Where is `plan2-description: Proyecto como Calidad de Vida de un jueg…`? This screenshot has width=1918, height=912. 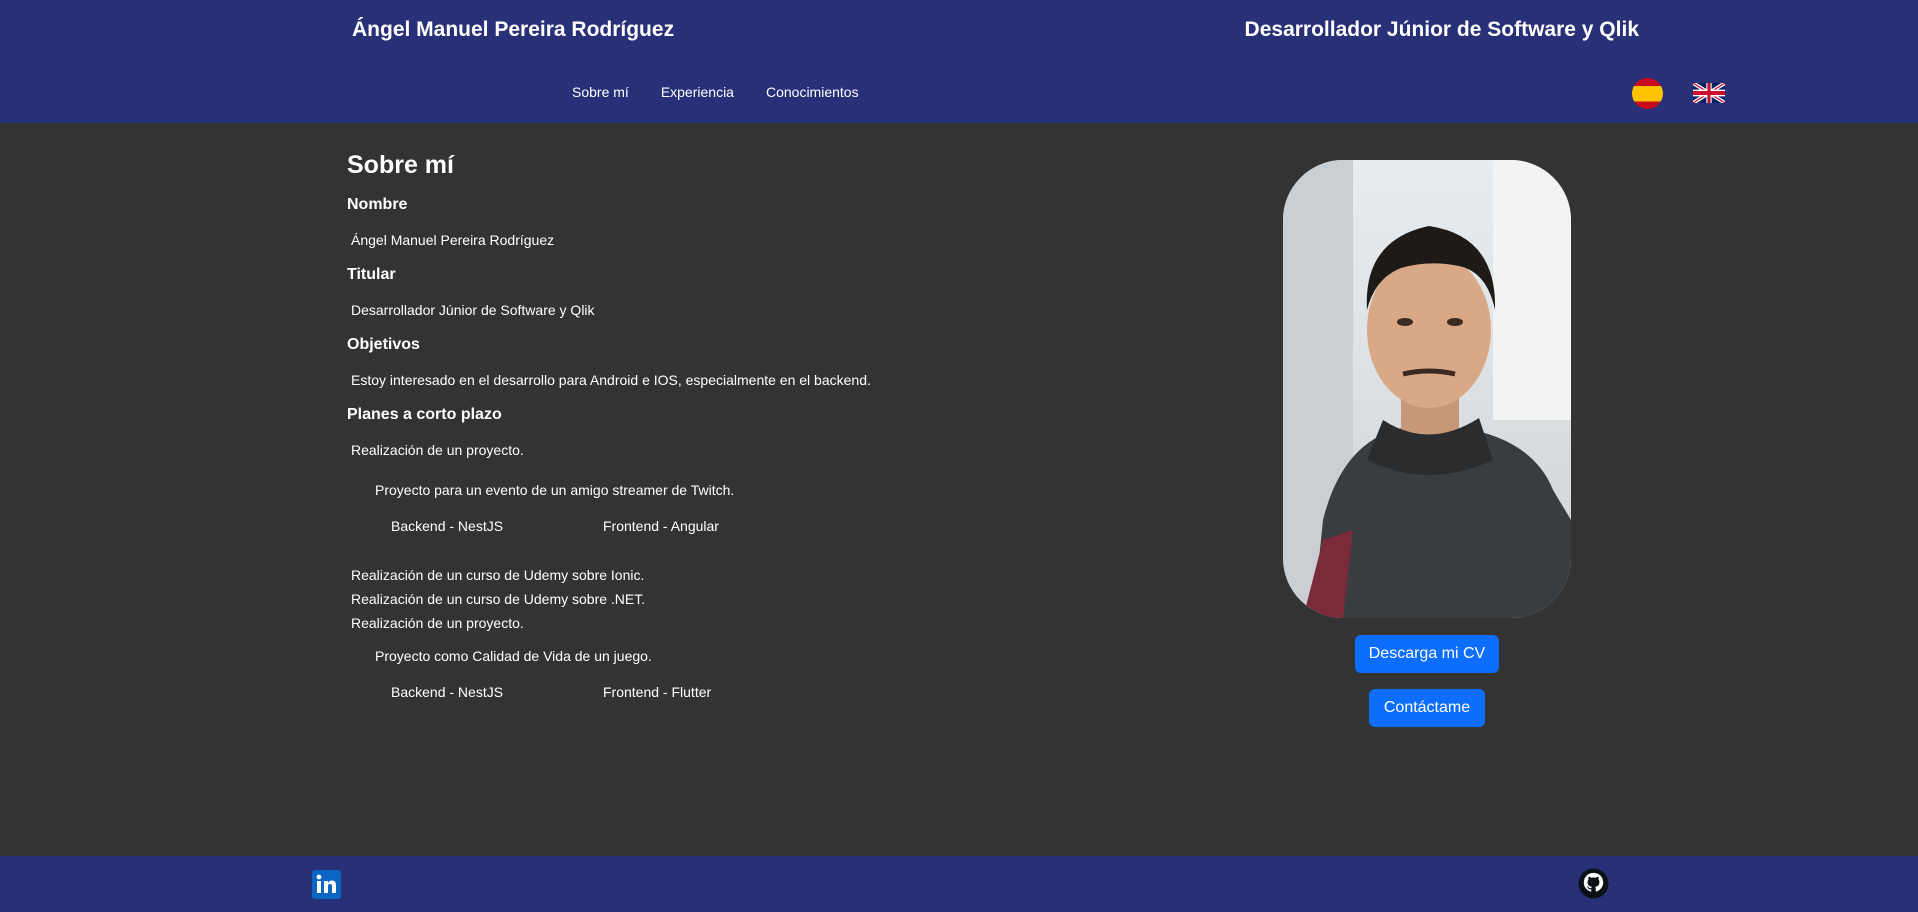 plan2-description: Proyecto como Calidad de Vida de un jueg… is located at coordinates (513, 656).